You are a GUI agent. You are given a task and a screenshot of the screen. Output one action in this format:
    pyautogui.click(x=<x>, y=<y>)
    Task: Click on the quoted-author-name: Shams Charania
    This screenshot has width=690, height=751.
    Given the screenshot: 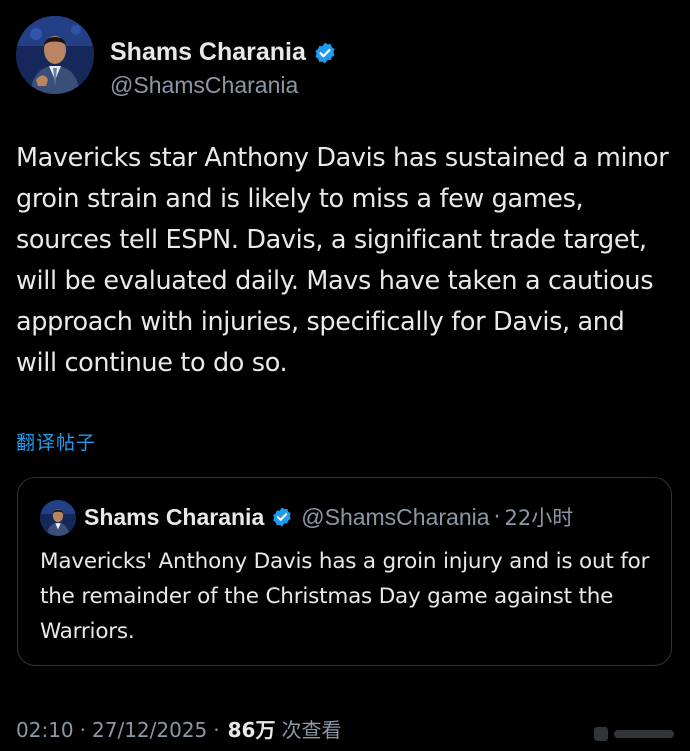 What is the action you would take?
    pyautogui.click(x=174, y=516)
    